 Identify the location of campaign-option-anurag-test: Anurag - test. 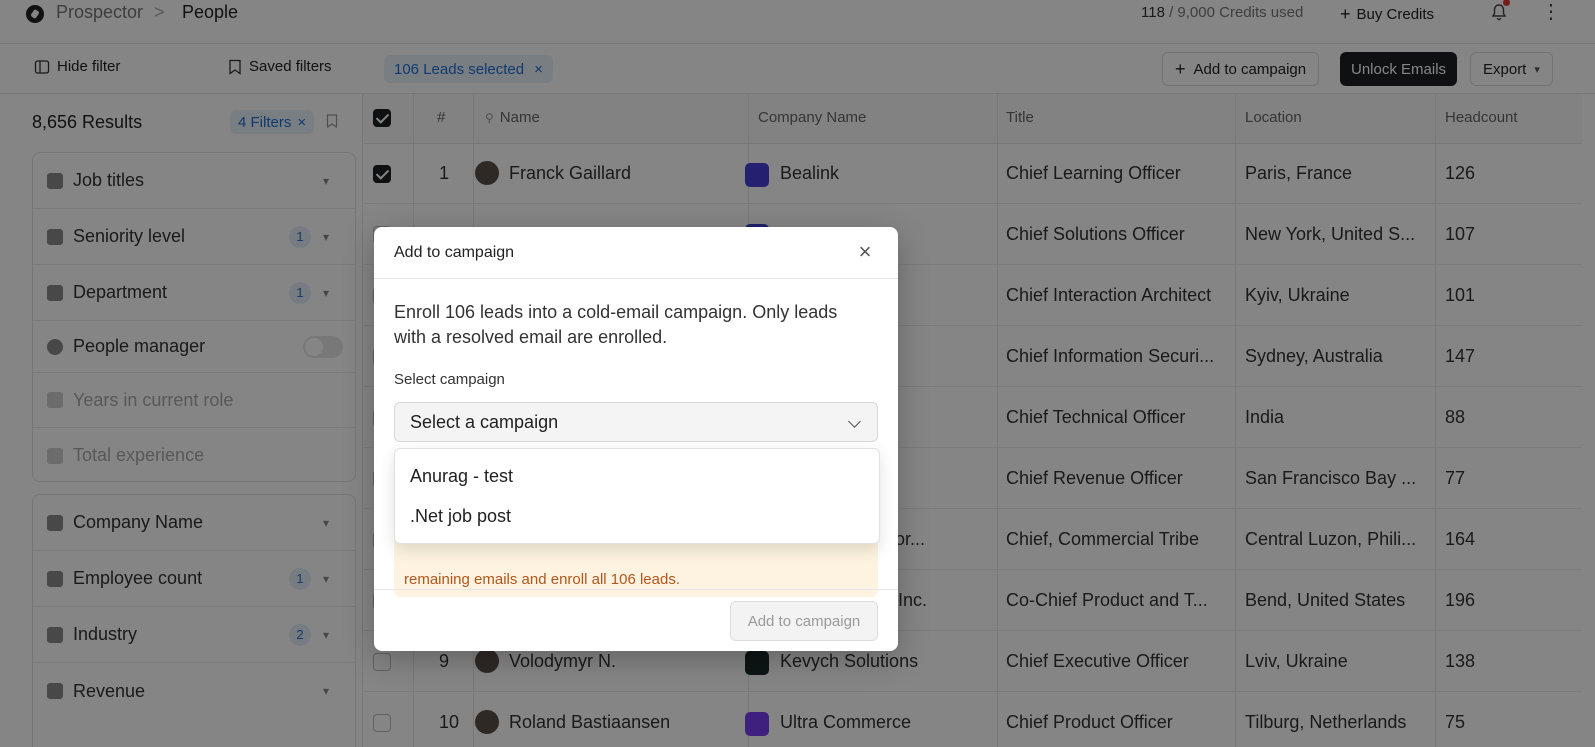
(461, 476).